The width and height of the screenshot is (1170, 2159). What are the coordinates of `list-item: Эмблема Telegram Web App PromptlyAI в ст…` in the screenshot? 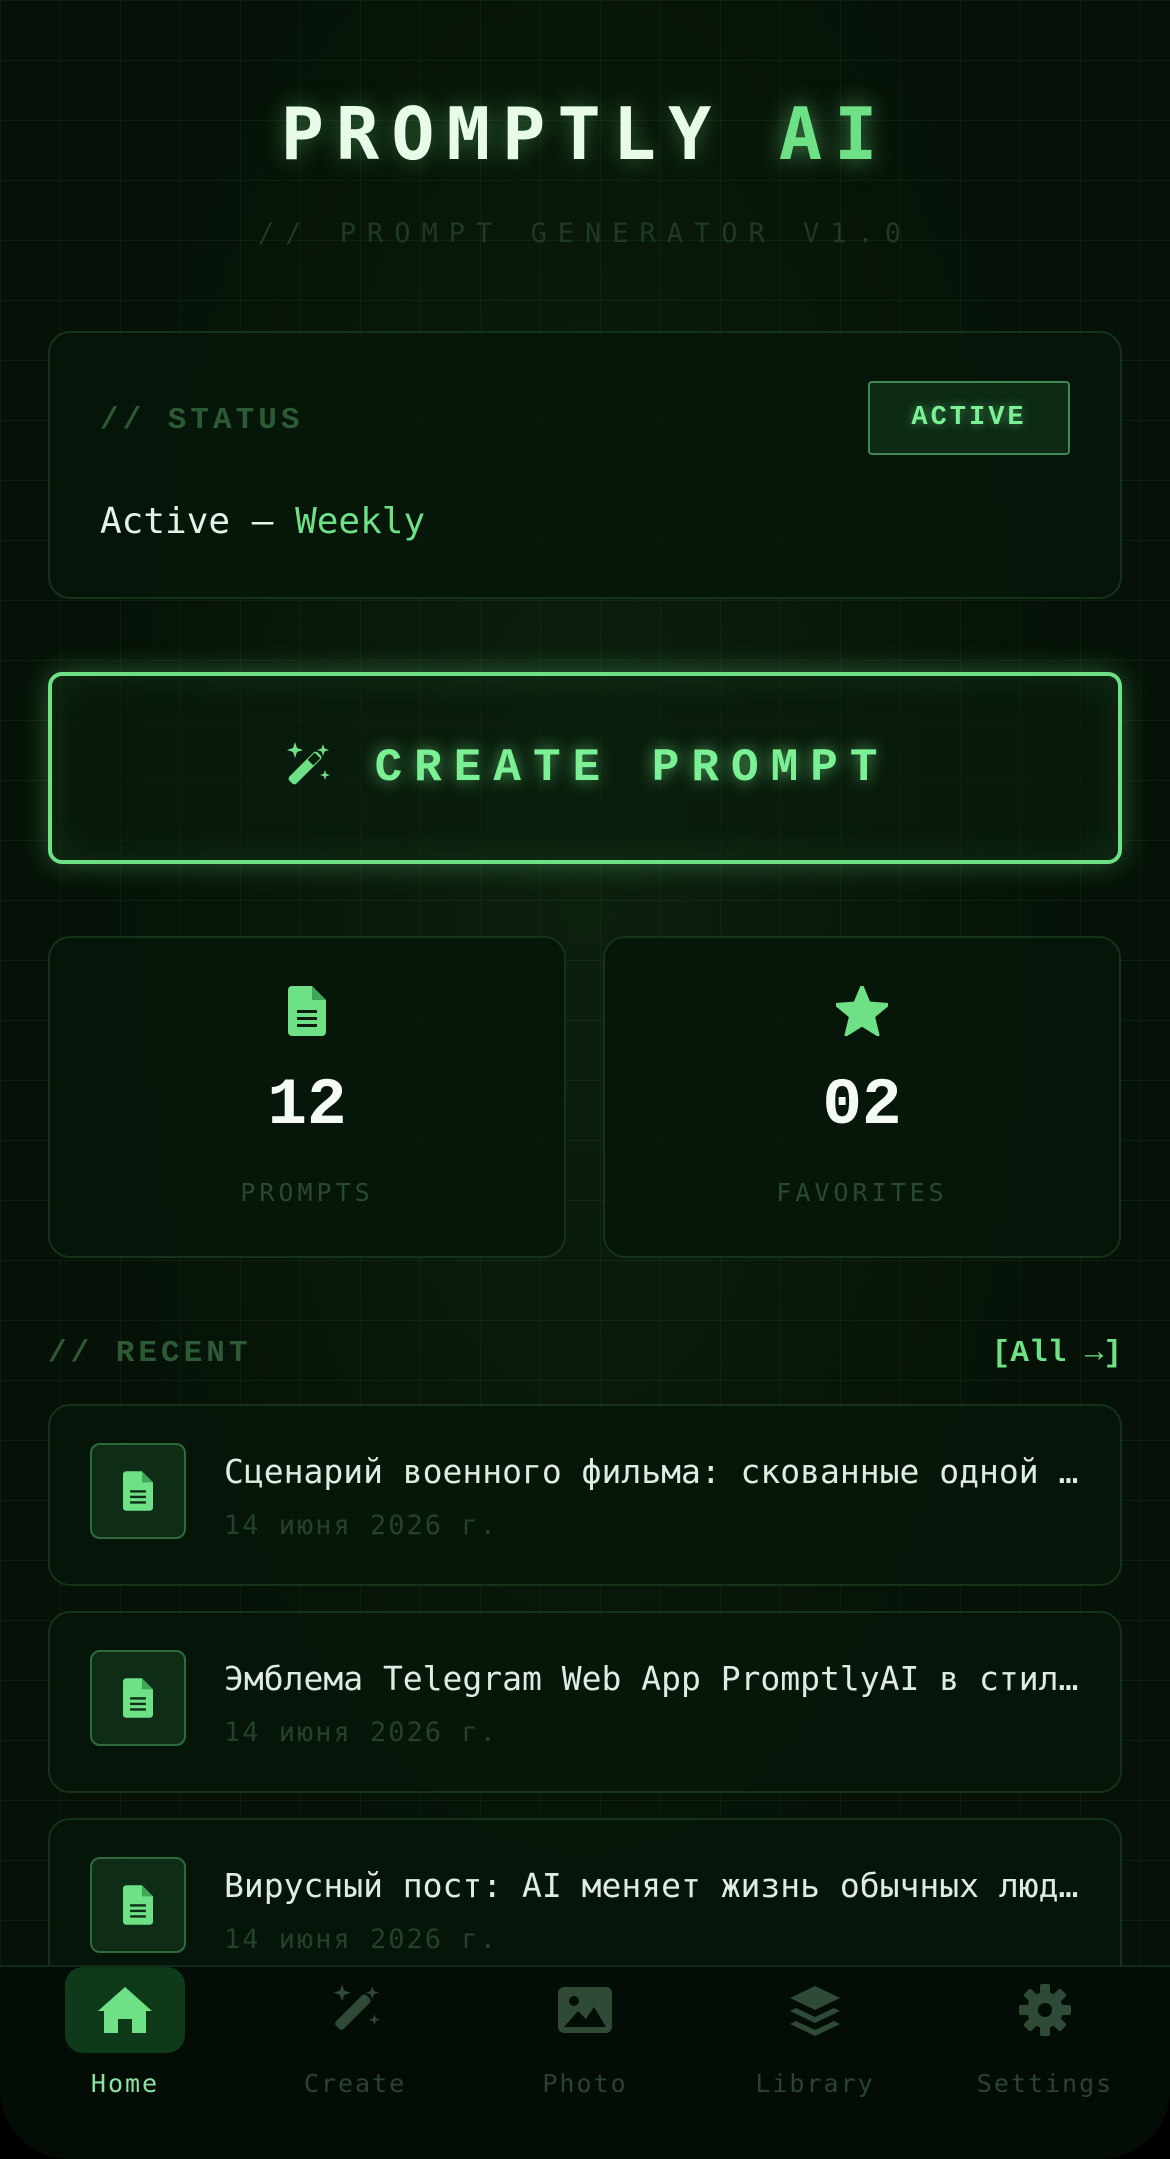 It's located at (585, 1702).